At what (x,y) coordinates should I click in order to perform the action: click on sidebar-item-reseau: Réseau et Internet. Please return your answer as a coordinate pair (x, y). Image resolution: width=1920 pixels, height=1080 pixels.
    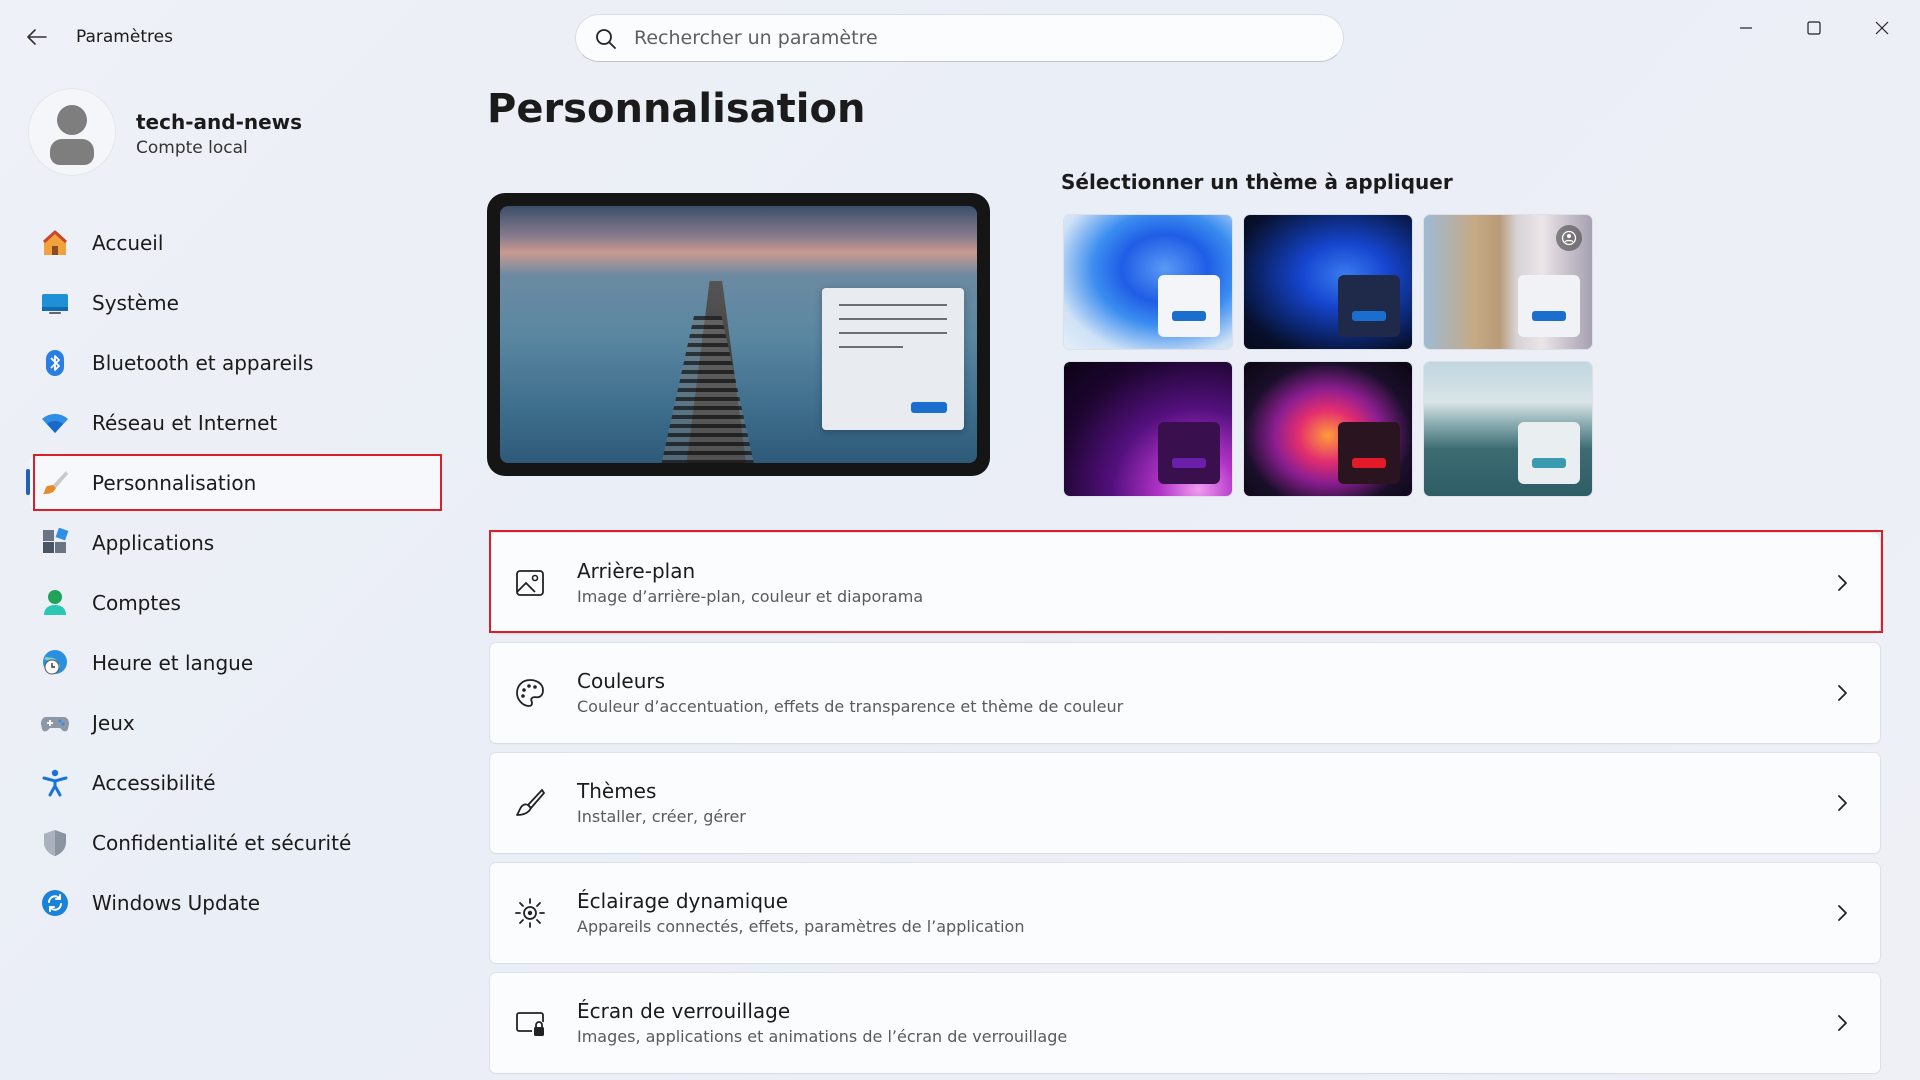
    Looking at the image, I should click on (236, 422).